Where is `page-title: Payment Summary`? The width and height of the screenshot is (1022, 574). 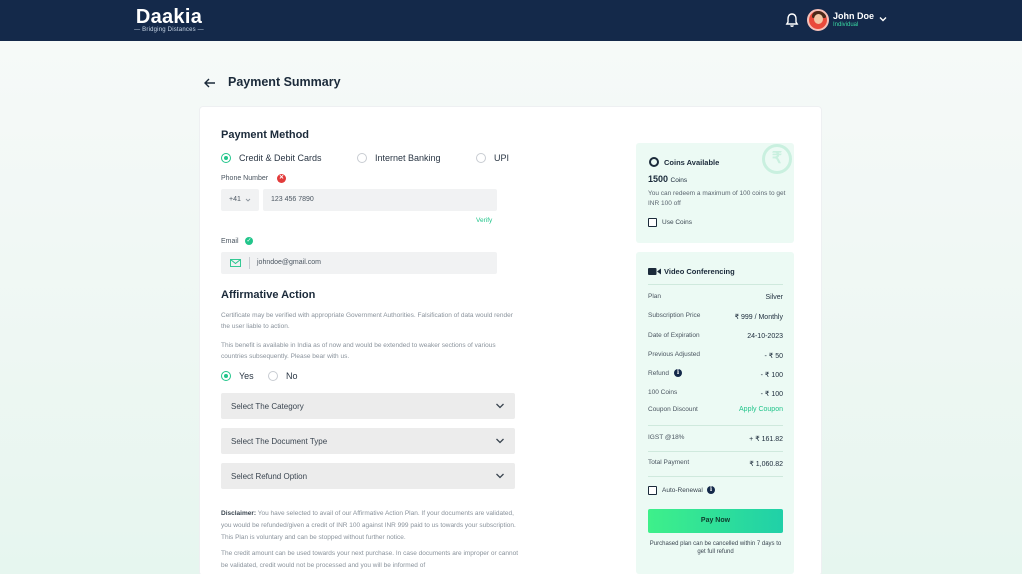
page-title: Payment Summary is located at coordinates (284, 82).